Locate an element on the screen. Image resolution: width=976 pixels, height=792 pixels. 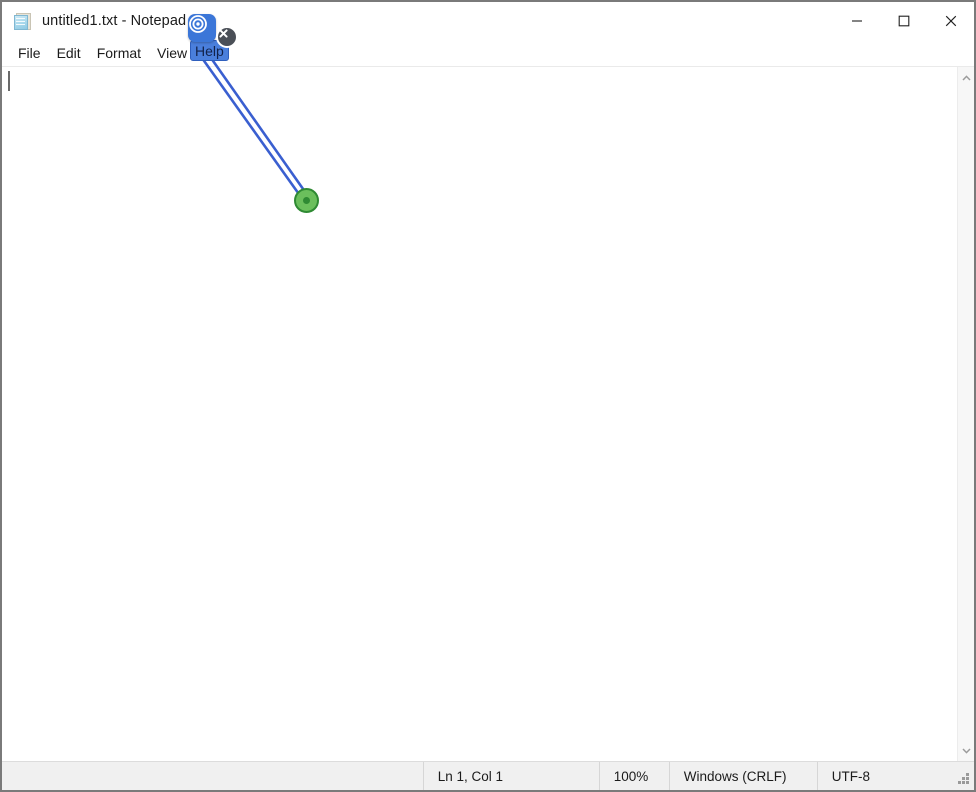
chevron-down-icon is located at coordinates (966, 751).